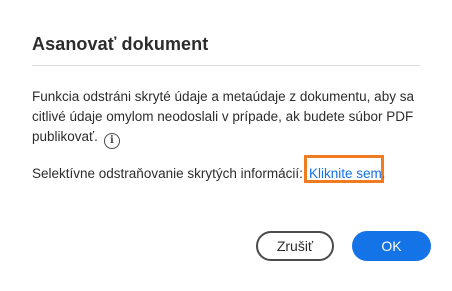 The image size is (452, 291). What do you see at coordinates (226, 65) in the screenshot?
I see `title-divider` at bounding box center [226, 65].